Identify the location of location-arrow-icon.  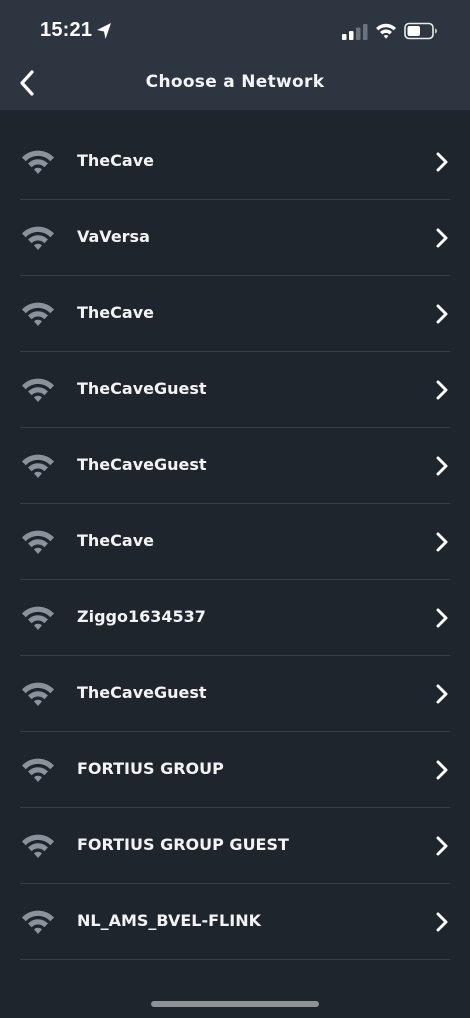
(104, 31).